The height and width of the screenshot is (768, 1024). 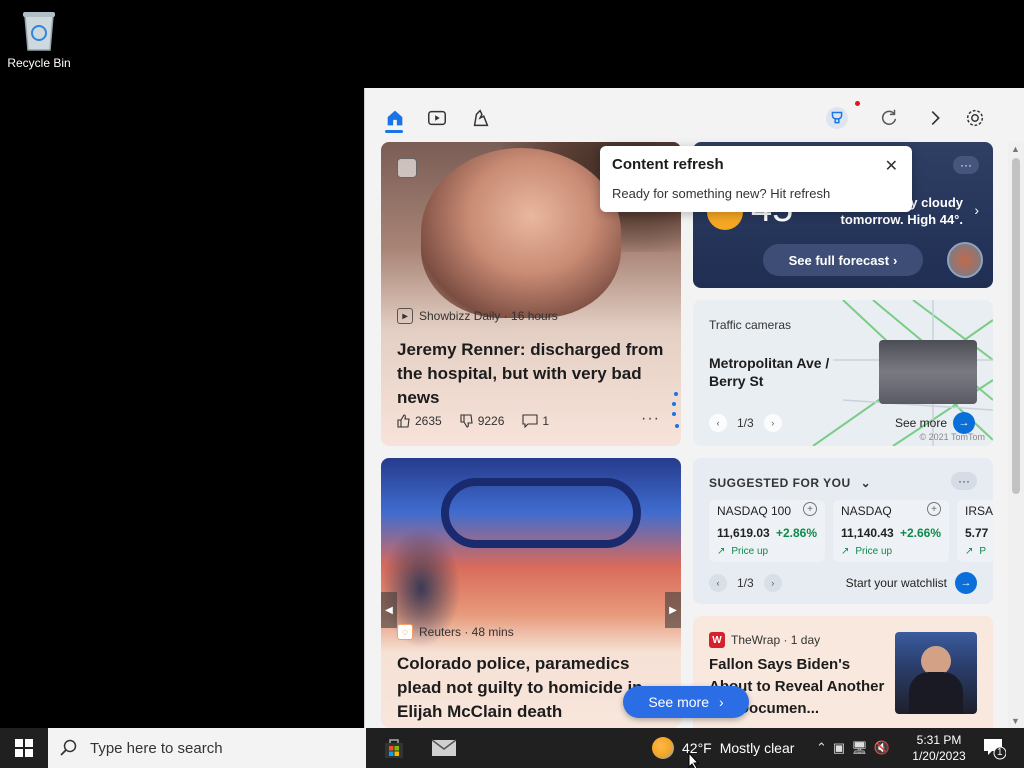 I want to click on start-button, so click(x=24, y=748).